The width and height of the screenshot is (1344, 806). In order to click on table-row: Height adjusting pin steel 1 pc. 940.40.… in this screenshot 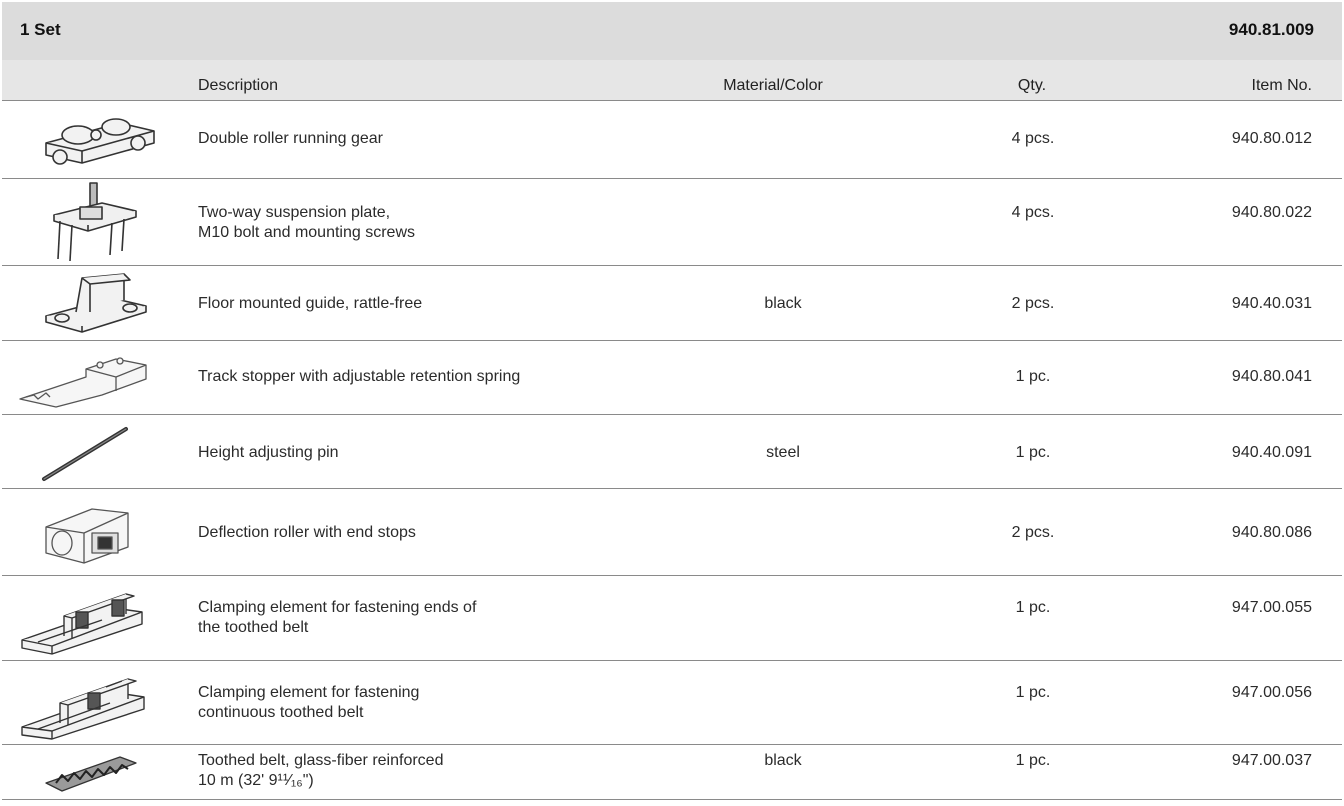, I will do `click(672, 452)`.